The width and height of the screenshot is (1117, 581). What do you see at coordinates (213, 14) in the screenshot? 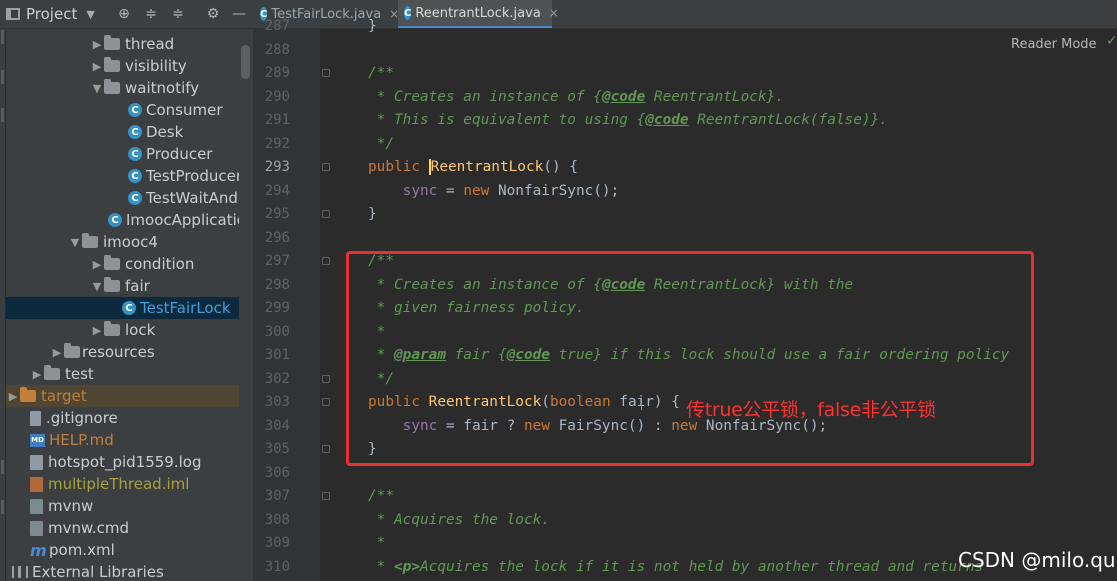
I see `gear-icon: ⚙` at bounding box center [213, 14].